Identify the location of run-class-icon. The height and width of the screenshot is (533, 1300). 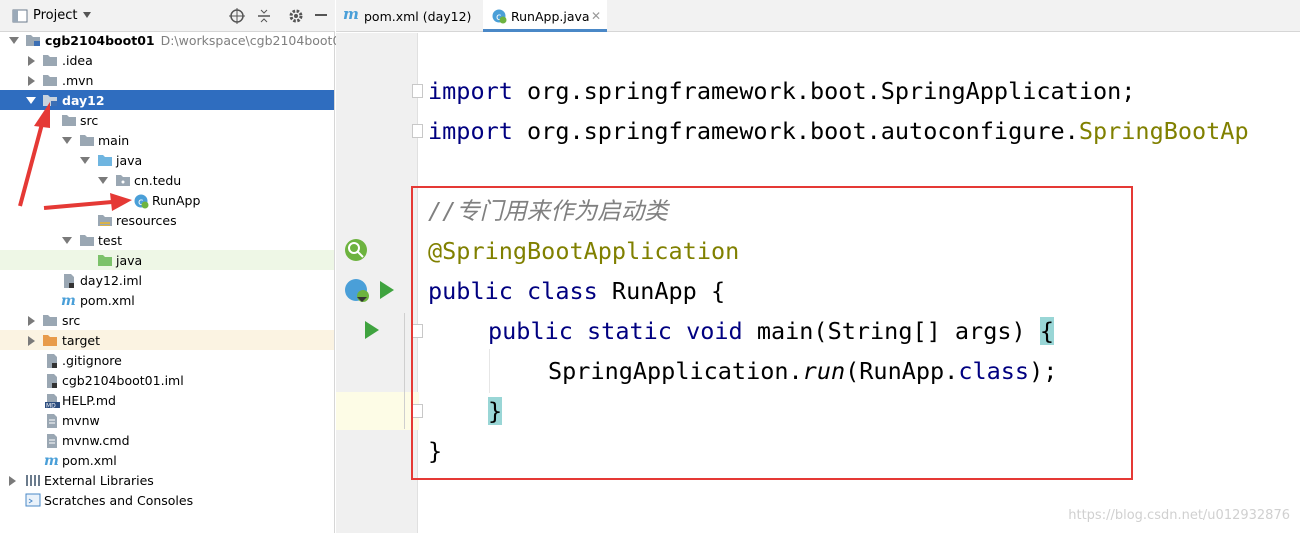
(387, 290).